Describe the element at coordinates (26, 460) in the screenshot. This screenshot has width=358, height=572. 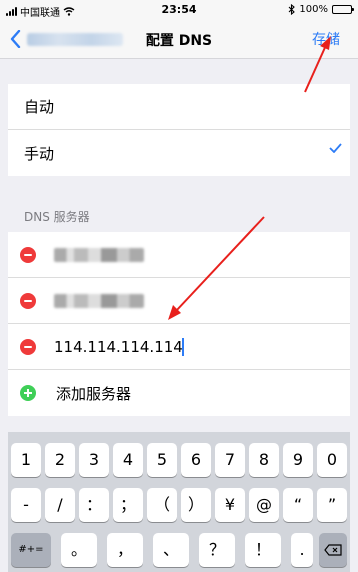
I see `key-1: 1` at that location.